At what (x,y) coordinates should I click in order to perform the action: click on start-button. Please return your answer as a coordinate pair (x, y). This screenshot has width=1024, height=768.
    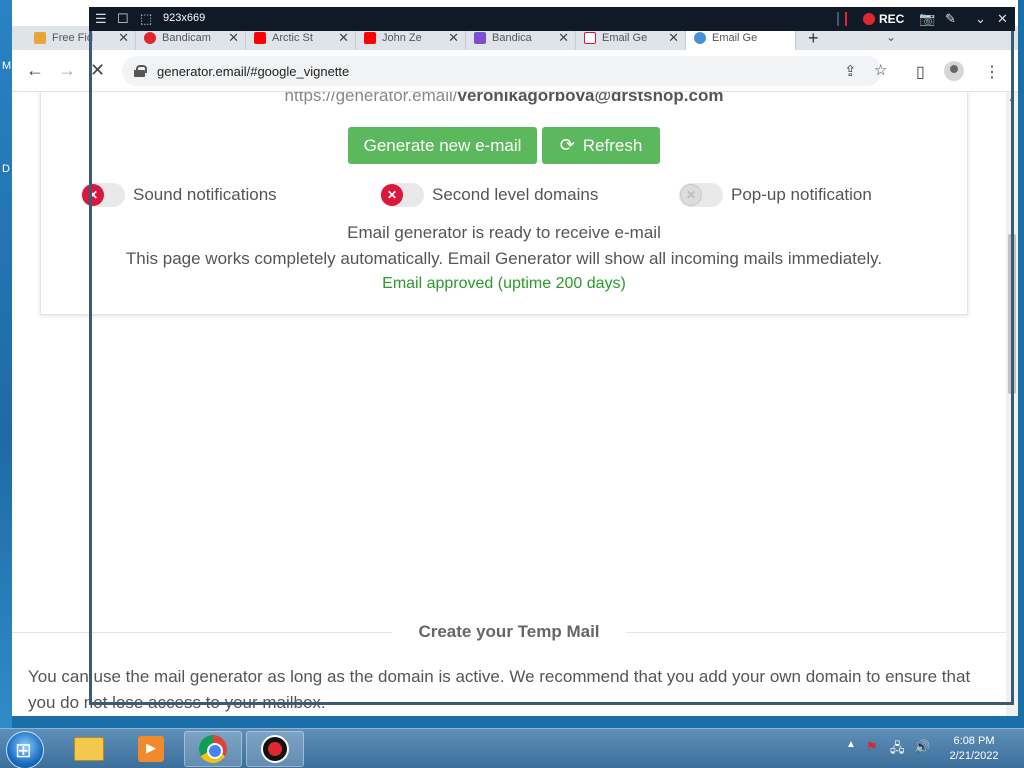
    Looking at the image, I should click on (25, 749).